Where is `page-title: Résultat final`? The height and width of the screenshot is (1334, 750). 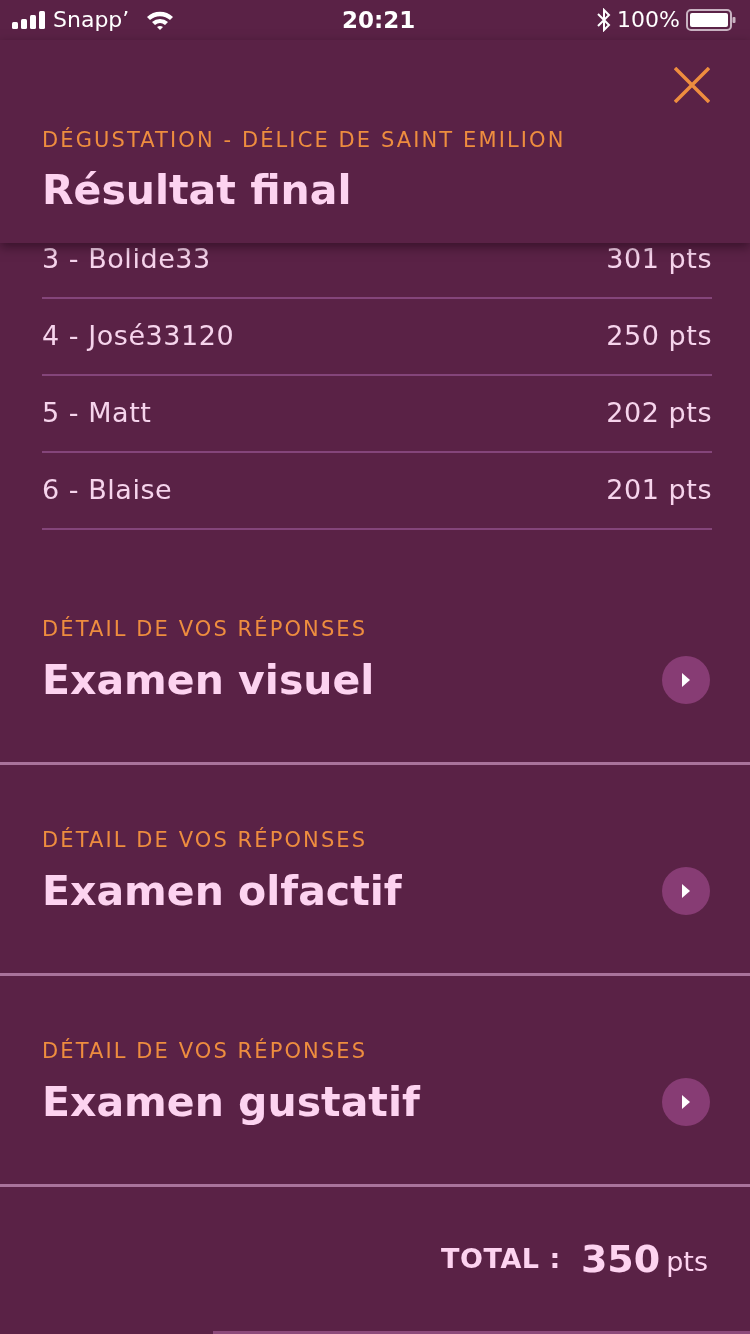 page-title: Résultat final is located at coordinates (197, 190).